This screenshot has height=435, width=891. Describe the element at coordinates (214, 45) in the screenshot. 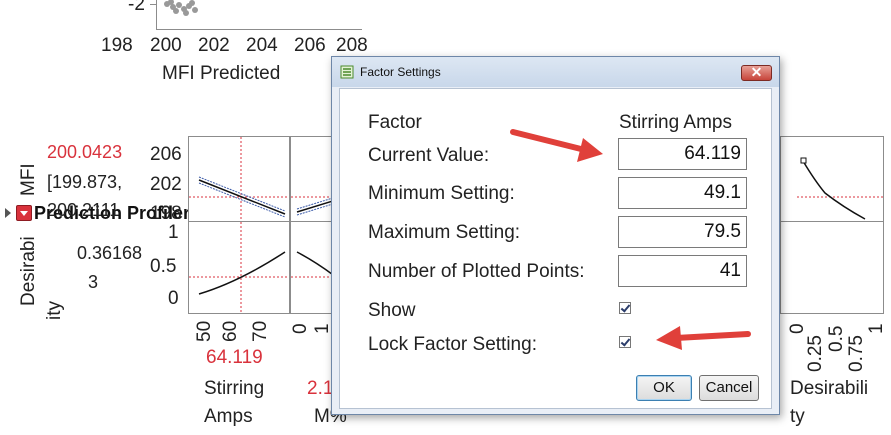

I see `top-chart-x-tick: 202` at that location.